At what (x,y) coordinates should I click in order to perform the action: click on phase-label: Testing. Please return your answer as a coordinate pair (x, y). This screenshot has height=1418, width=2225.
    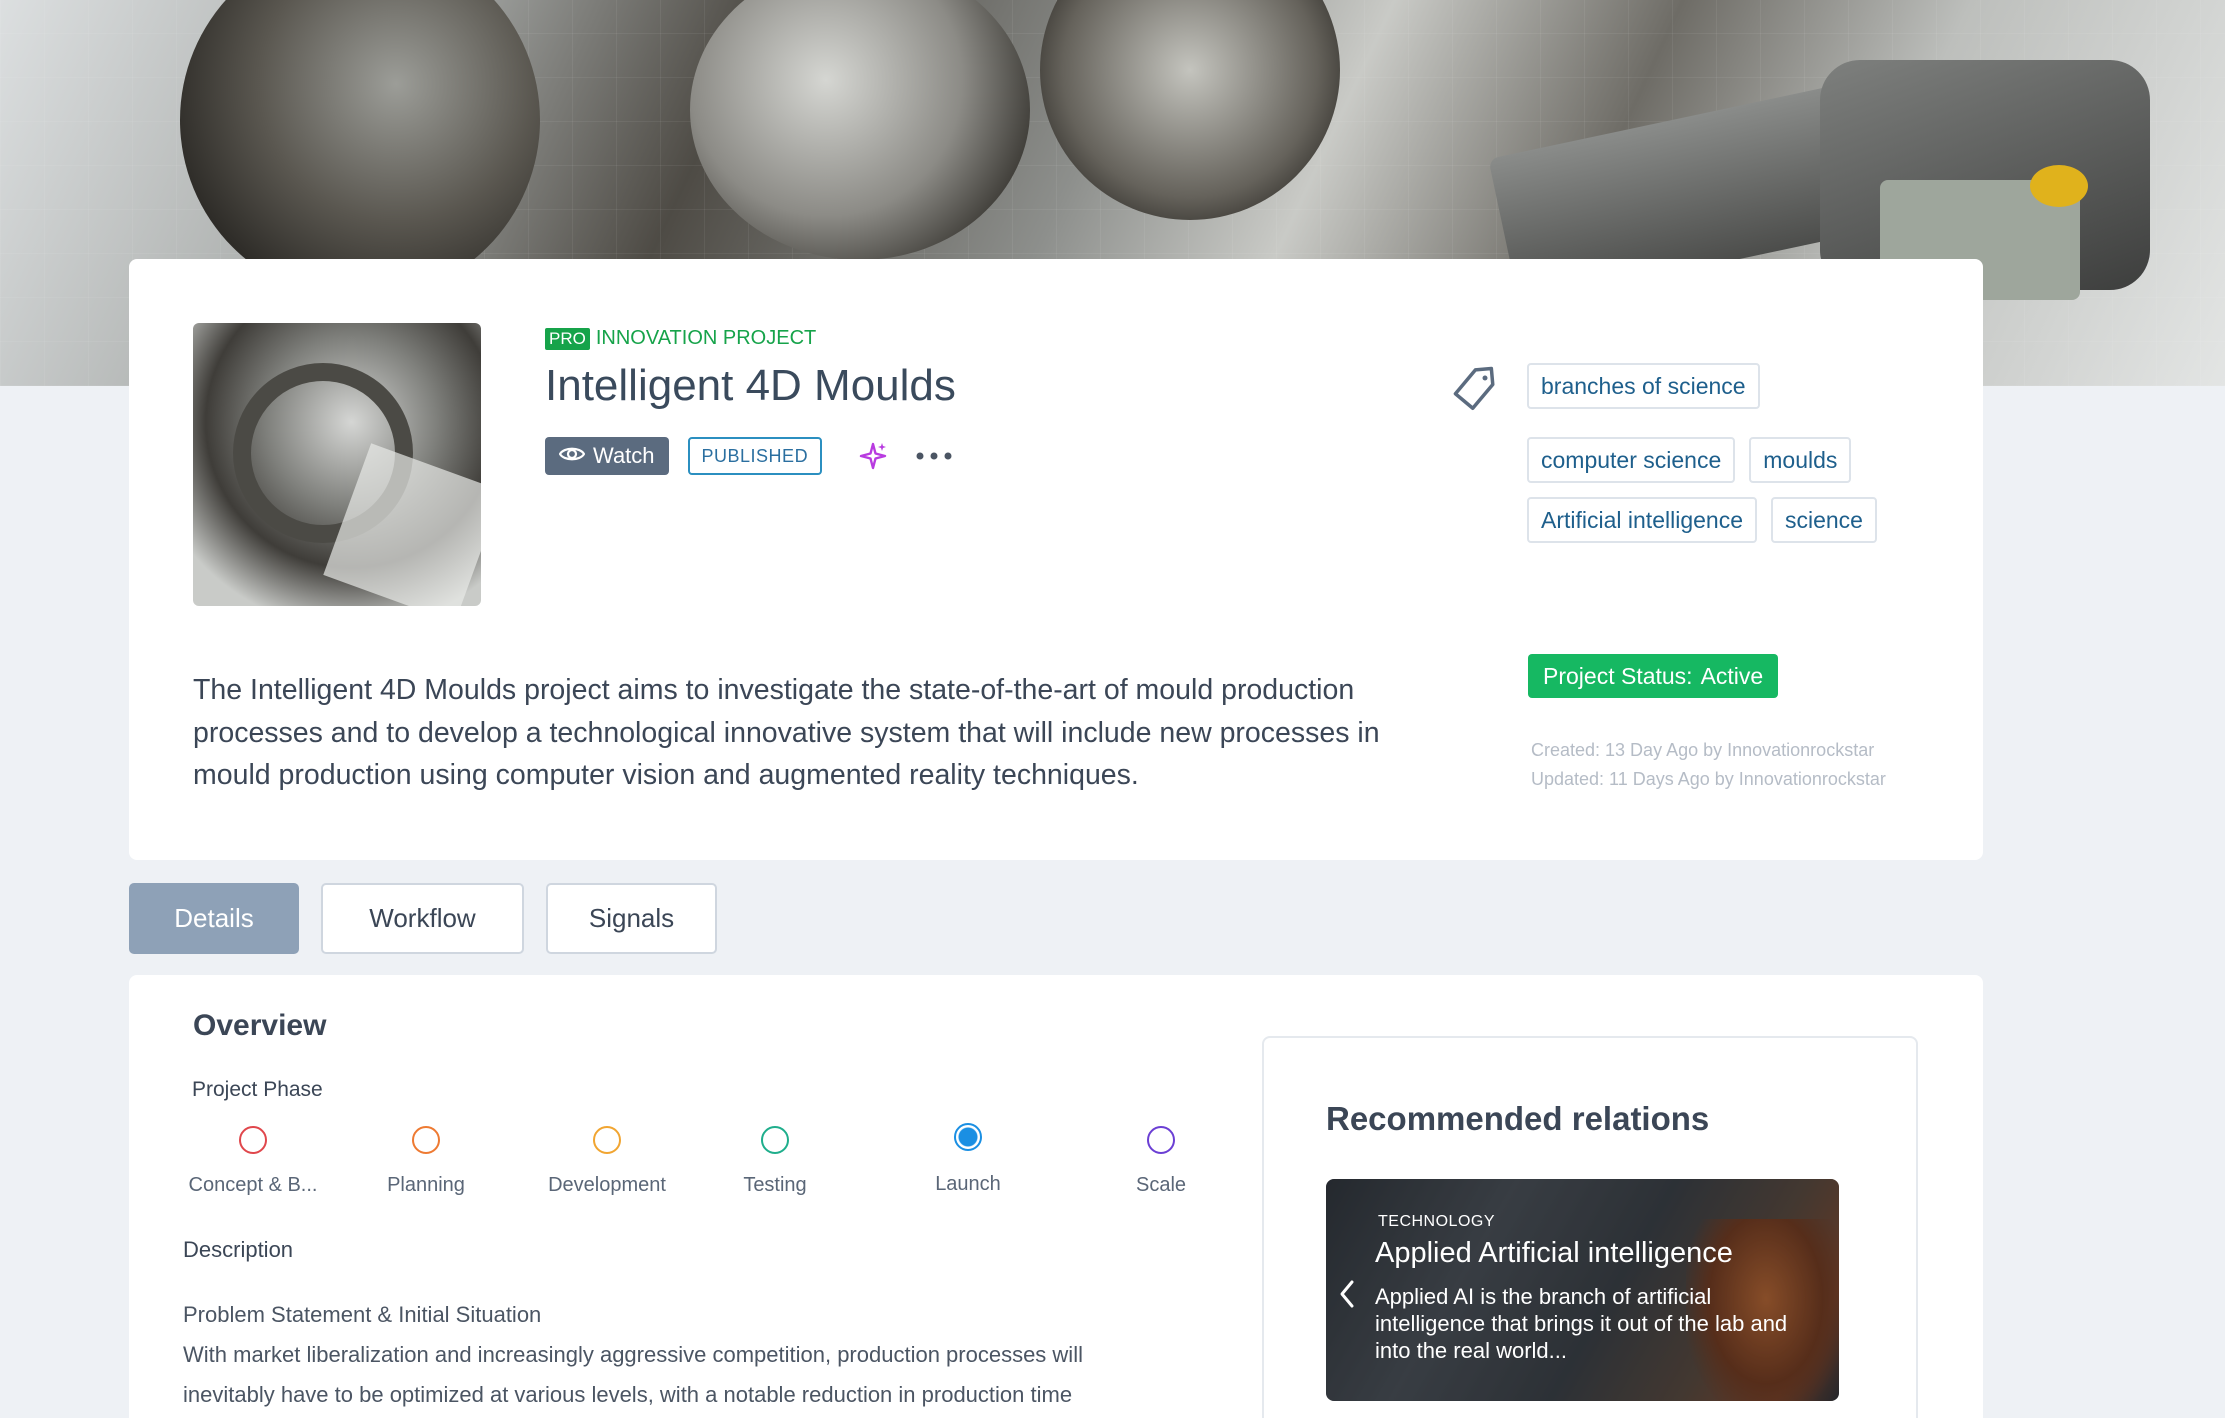
    Looking at the image, I should click on (775, 1185).